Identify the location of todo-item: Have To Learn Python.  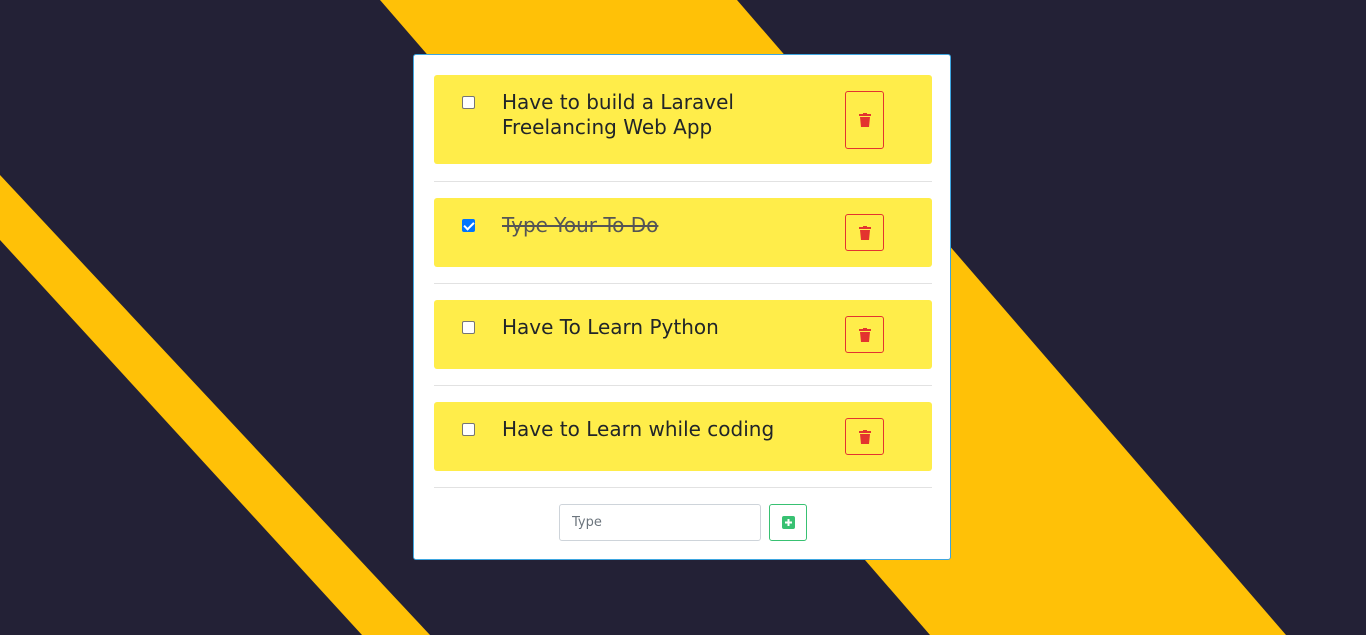
(683, 334).